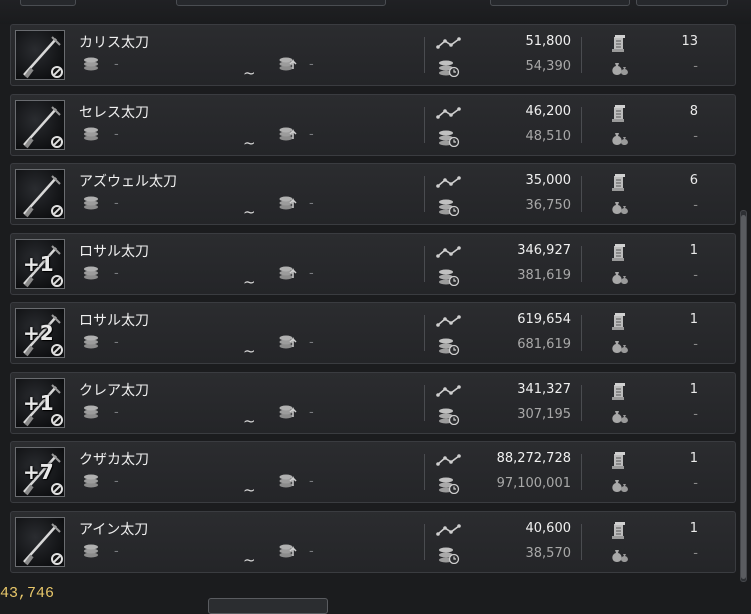 This screenshot has height=614, width=751. I want to click on list-item: +7 クザカ太刀 - ~ - 88,272,728 97,100,001 1 -, so click(373, 472).